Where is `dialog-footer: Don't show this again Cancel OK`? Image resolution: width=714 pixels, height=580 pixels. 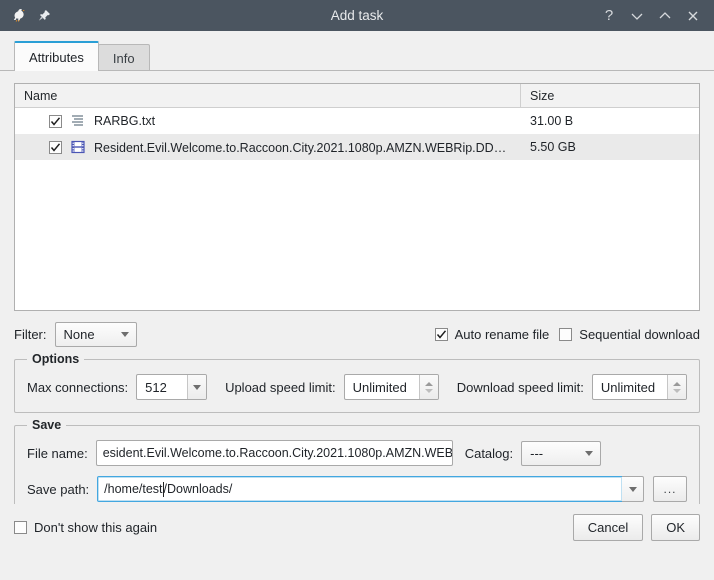
dialog-footer: Don't show this again Cancel OK is located at coordinates (357, 527).